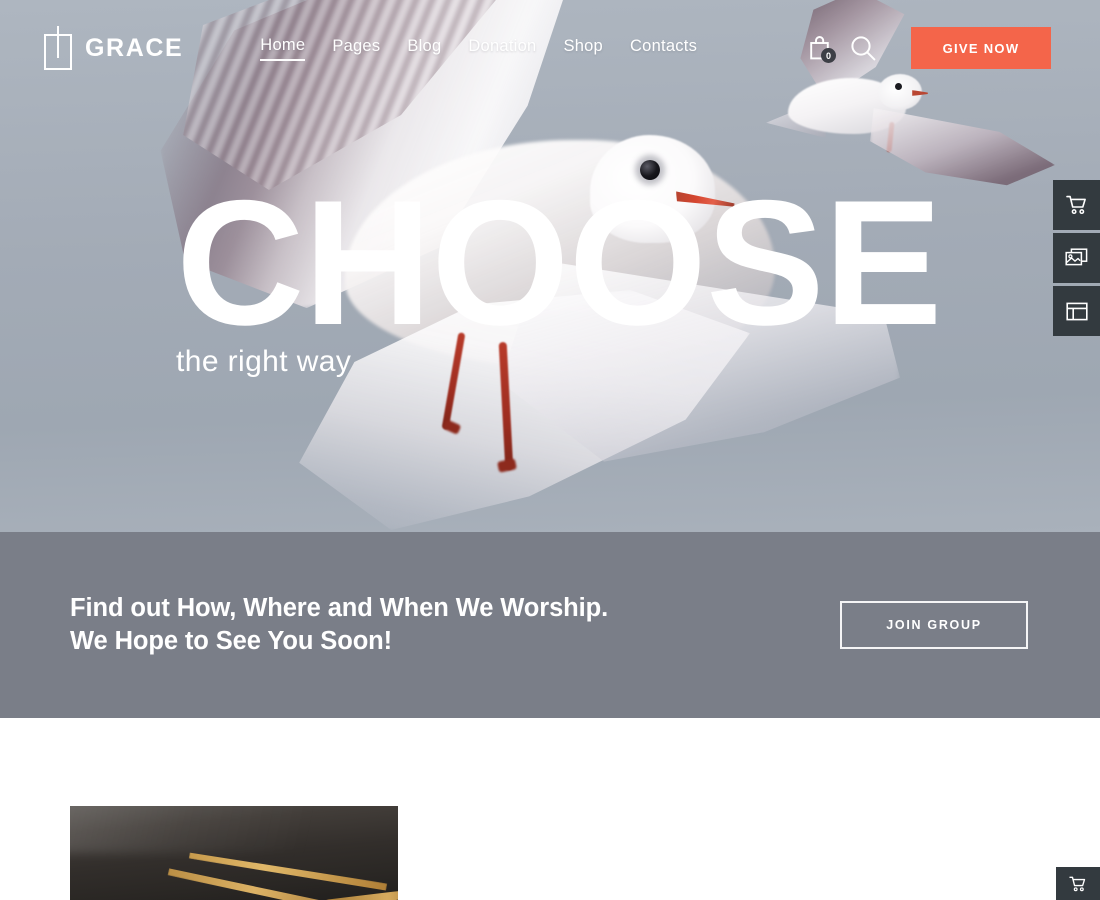 The height and width of the screenshot is (900, 1100). I want to click on nav-item-donation: Donation, so click(502, 48).